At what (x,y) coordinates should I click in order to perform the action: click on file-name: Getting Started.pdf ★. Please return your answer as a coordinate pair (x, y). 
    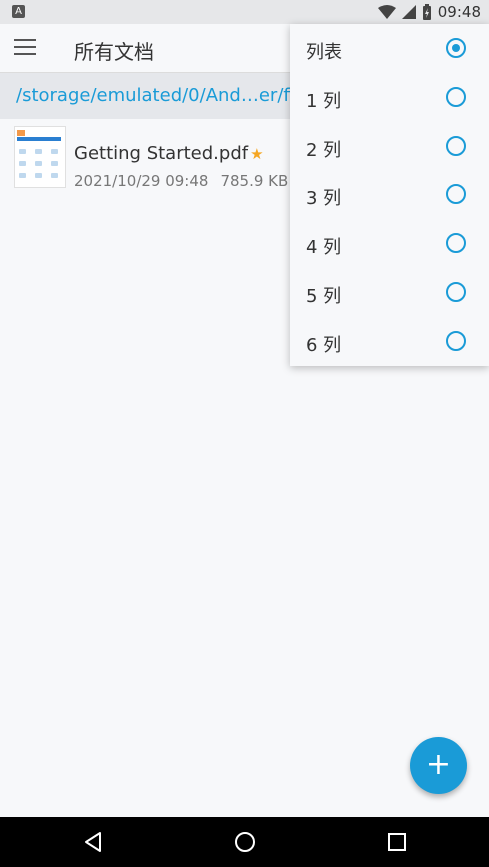
    Looking at the image, I should click on (169, 153).